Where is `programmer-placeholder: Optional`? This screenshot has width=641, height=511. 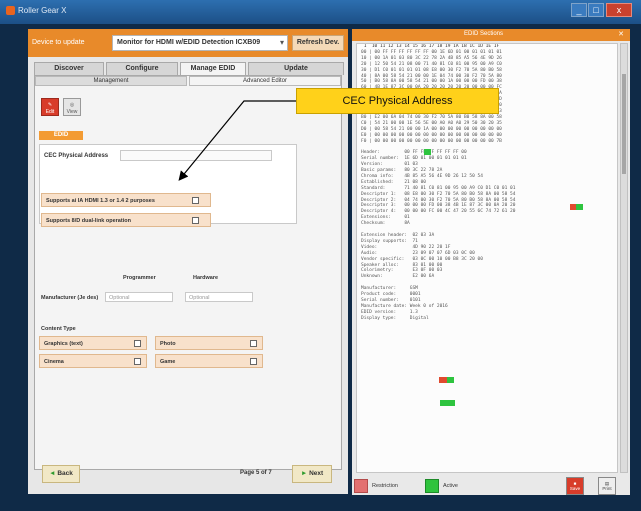 programmer-placeholder: Optional is located at coordinates (119, 298).